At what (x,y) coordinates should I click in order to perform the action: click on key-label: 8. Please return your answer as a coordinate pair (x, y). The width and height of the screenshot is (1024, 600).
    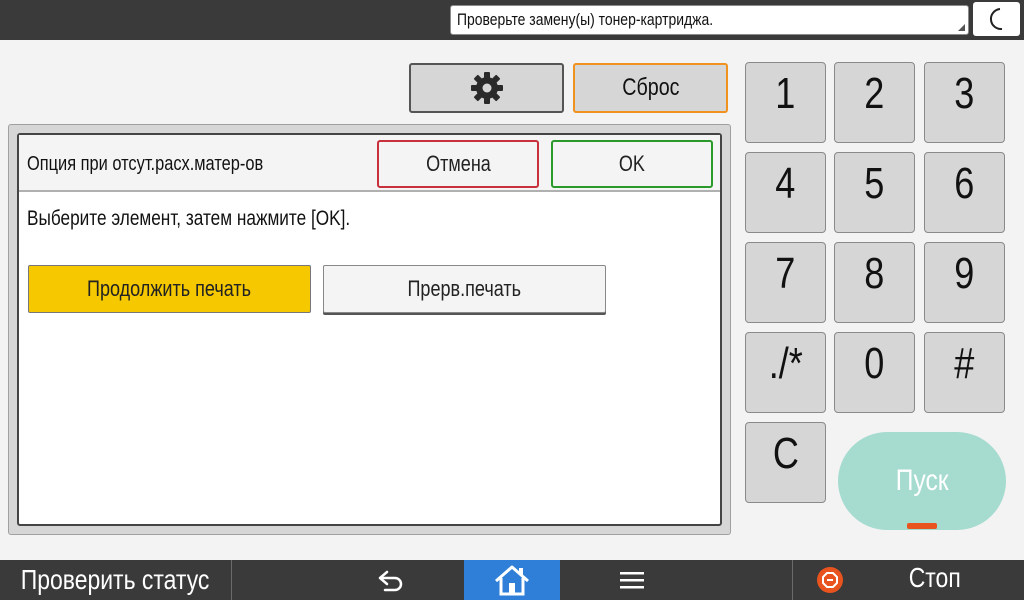
    Looking at the image, I should click on (874, 273).